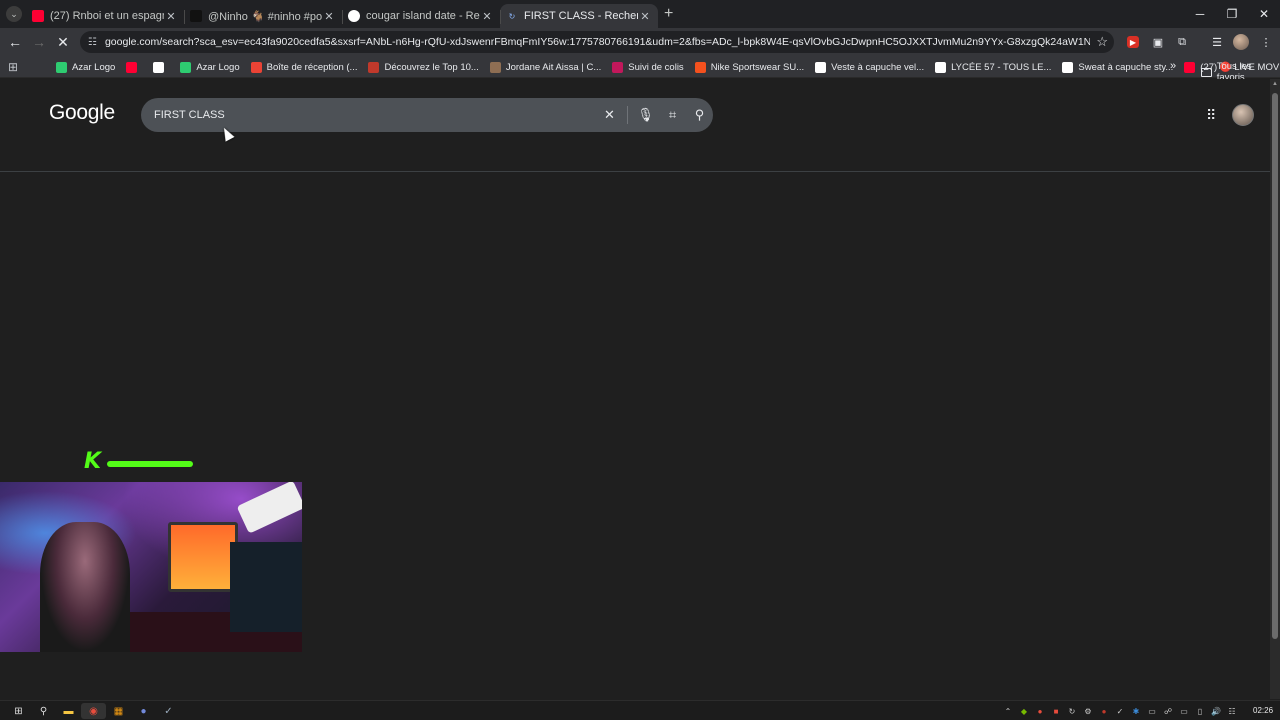 Image resolution: width=1280 pixels, height=720 pixels. Describe the element at coordinates (618, 67) in the screenshot. I see `parcel-icon` at that location.